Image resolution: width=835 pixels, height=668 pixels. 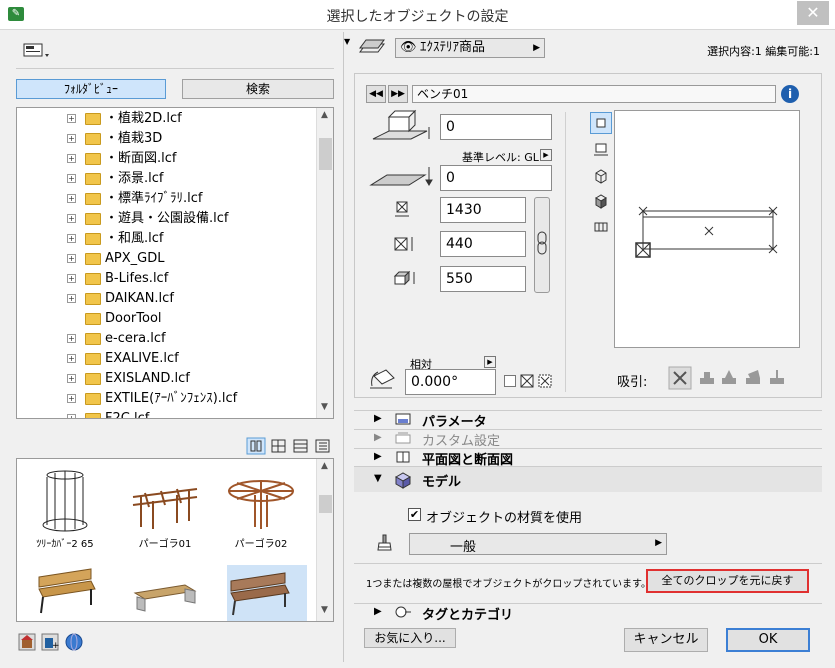 I want to click on view-list-icon, so click(x=302, y=446).